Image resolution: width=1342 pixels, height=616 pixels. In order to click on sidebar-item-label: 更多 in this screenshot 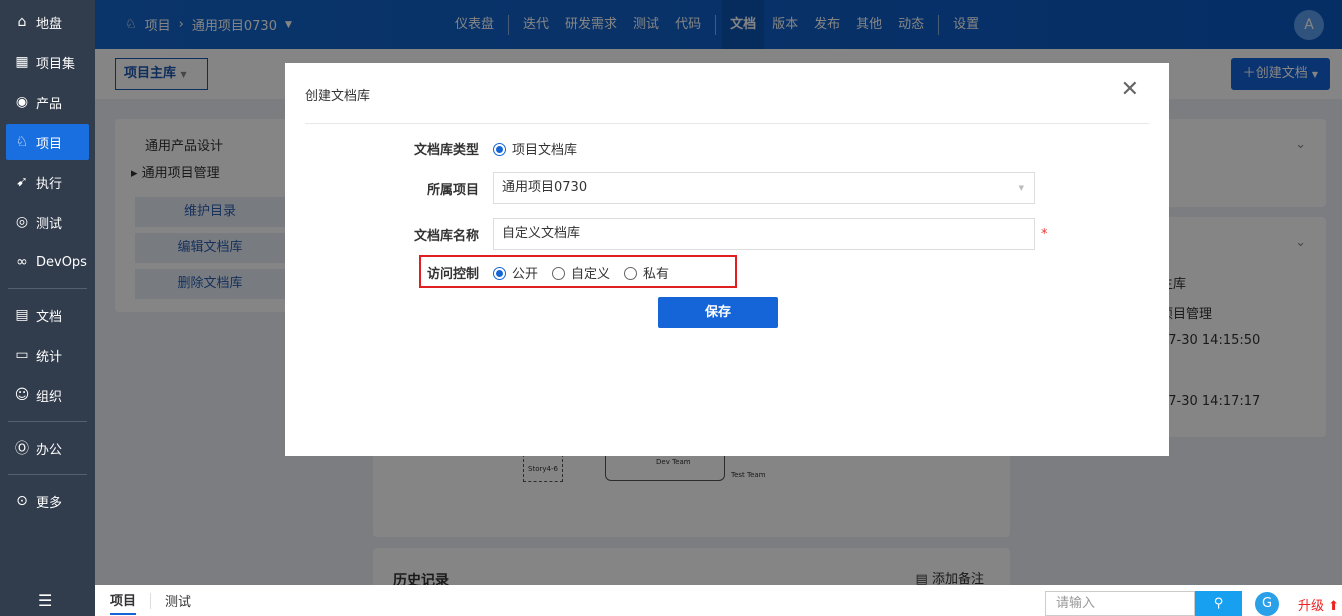, I will do `click(49, 503)`.